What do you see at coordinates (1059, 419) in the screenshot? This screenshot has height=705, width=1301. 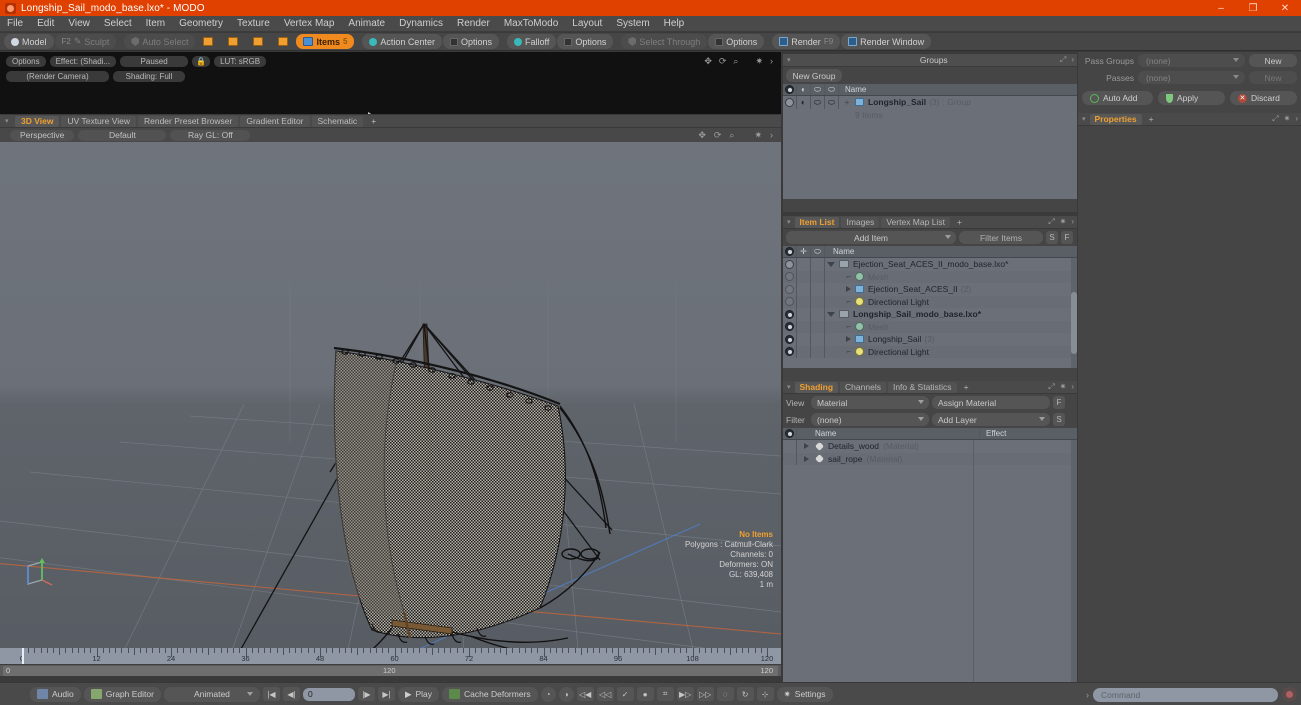 I see `shading-s-button: S` at bounding box center [1059, 419].